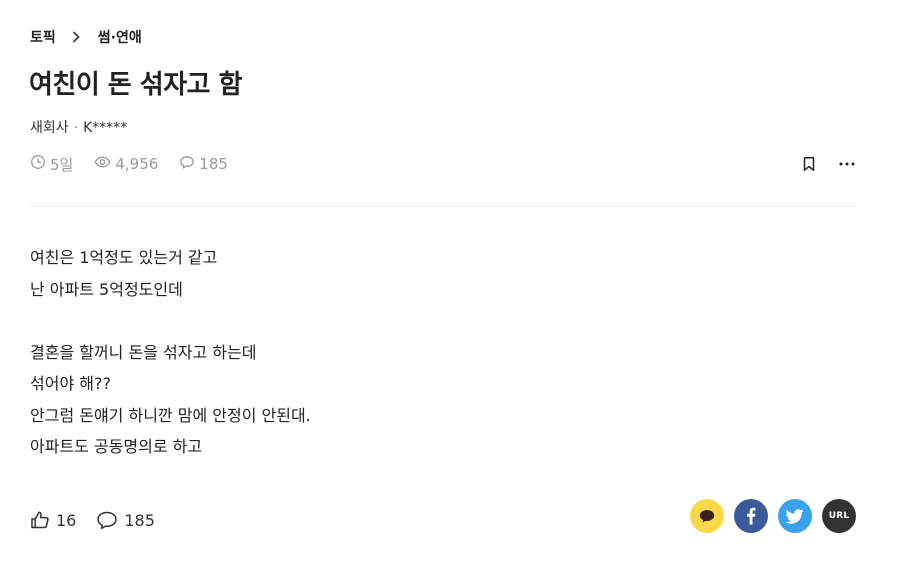  Describe the element at coordinates (170, 415) in the screenshot. I see `post-body-line: 안그럼 돈얘기 하니깐 맘에 안정이 안된대.` at that location.